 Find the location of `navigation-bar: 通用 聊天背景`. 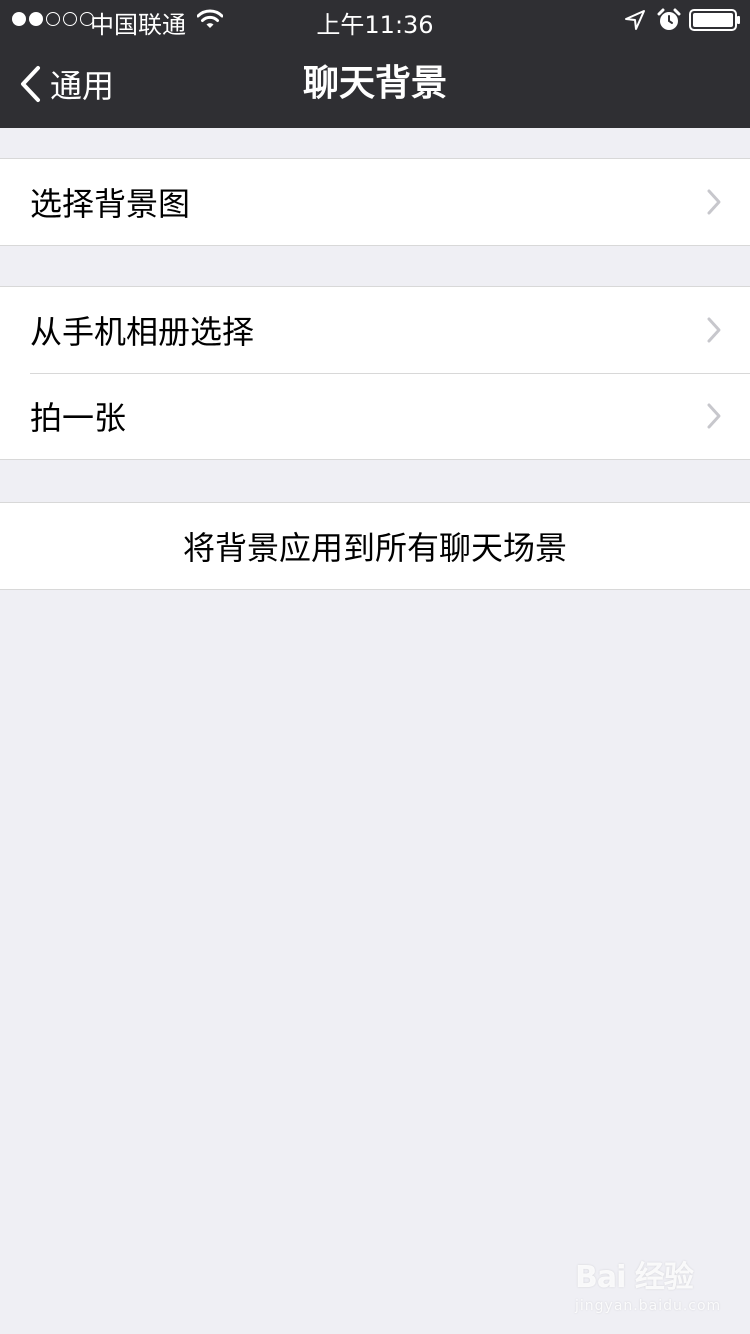

navigation-bar: 通用 聊天背景 is located at coordinates (375, 84).